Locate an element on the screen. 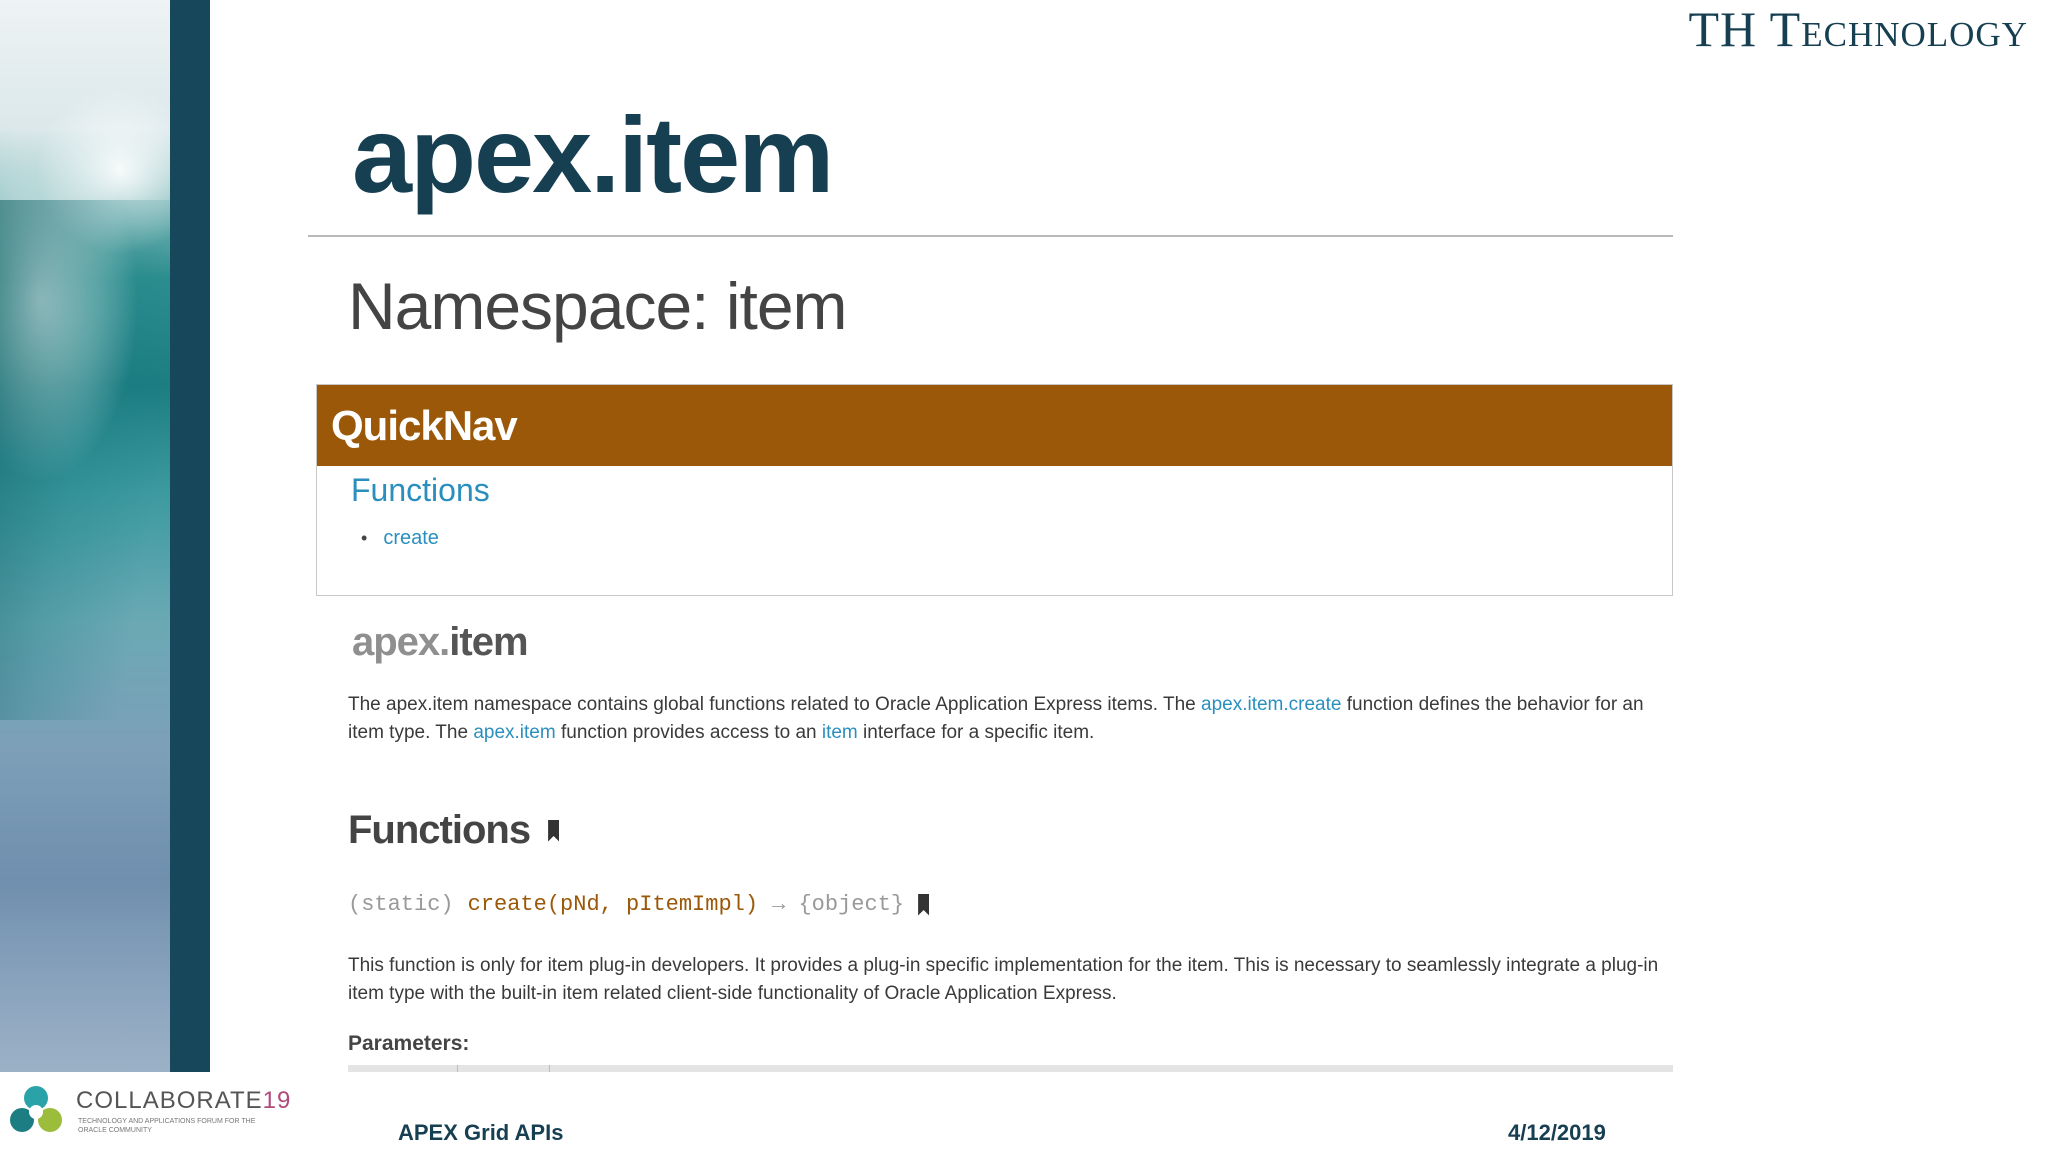  quicknav-item-create: create is located at coordinates (1016, 538).